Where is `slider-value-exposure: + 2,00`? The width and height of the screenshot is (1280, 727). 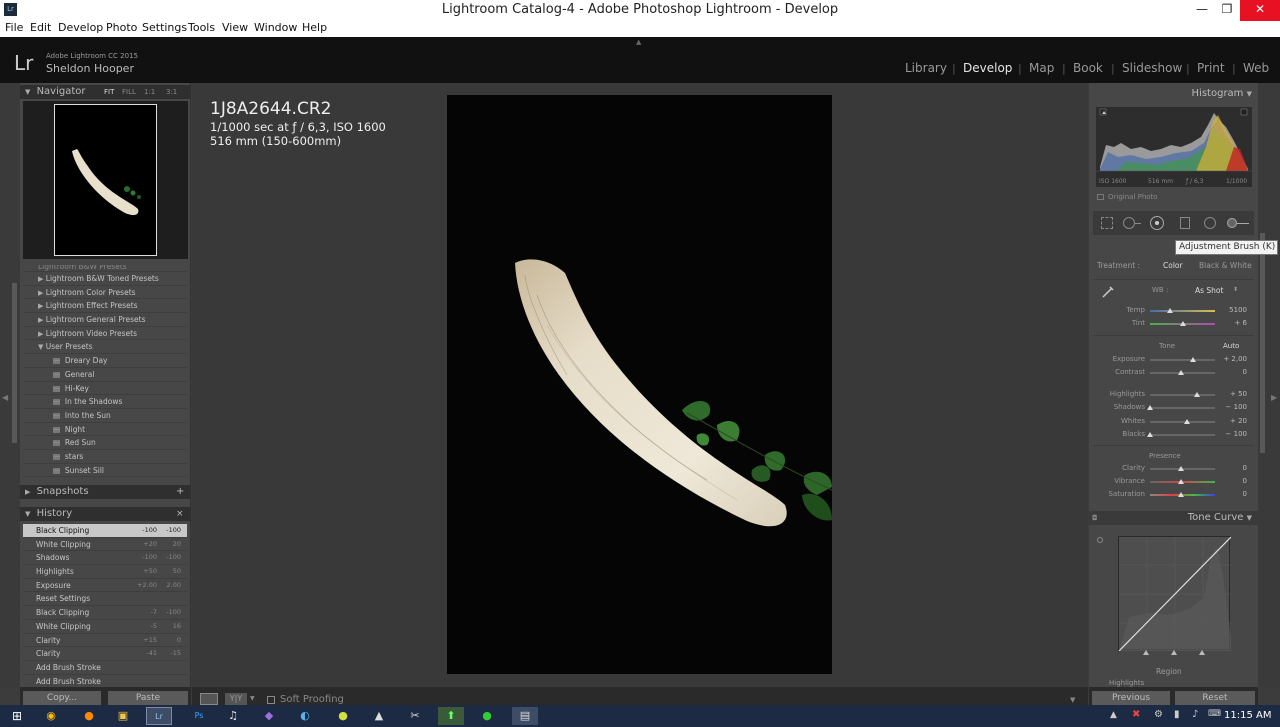
slider-value-exposure: + 2,00 is located at coordinates (1232, 359).